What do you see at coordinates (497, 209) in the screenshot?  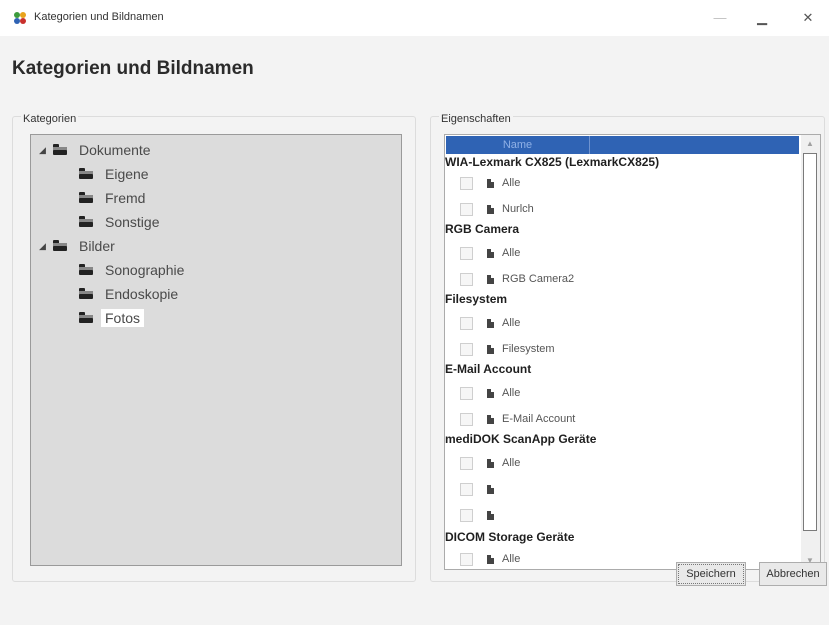 I see `list-item: Nurlch` at bounding box center [497, 209].